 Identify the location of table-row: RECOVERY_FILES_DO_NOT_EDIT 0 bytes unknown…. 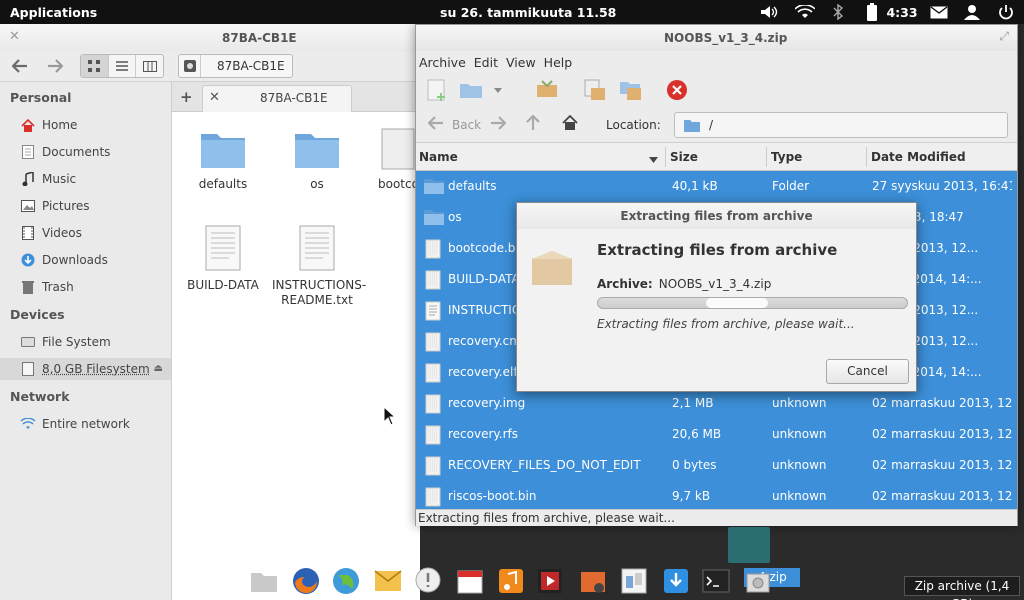
(716, 465).